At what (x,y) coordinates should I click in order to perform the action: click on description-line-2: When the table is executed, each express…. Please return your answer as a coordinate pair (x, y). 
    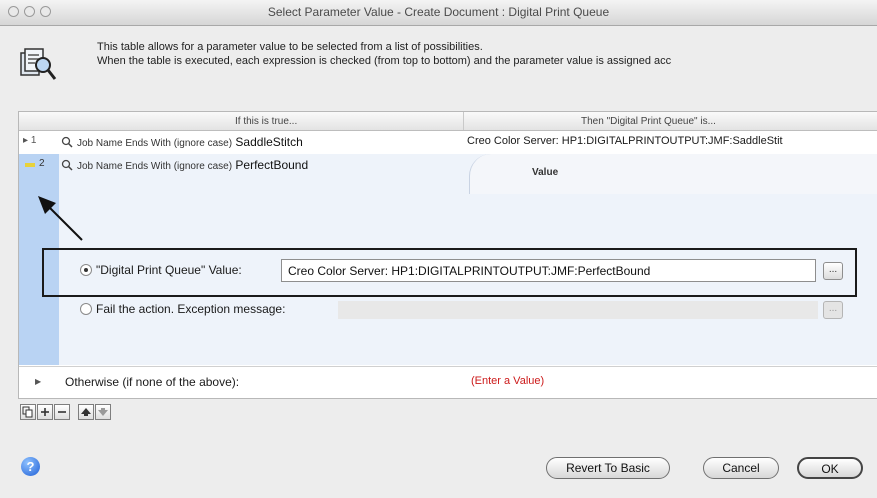
    Looking at the image, I should click on (384, 61).